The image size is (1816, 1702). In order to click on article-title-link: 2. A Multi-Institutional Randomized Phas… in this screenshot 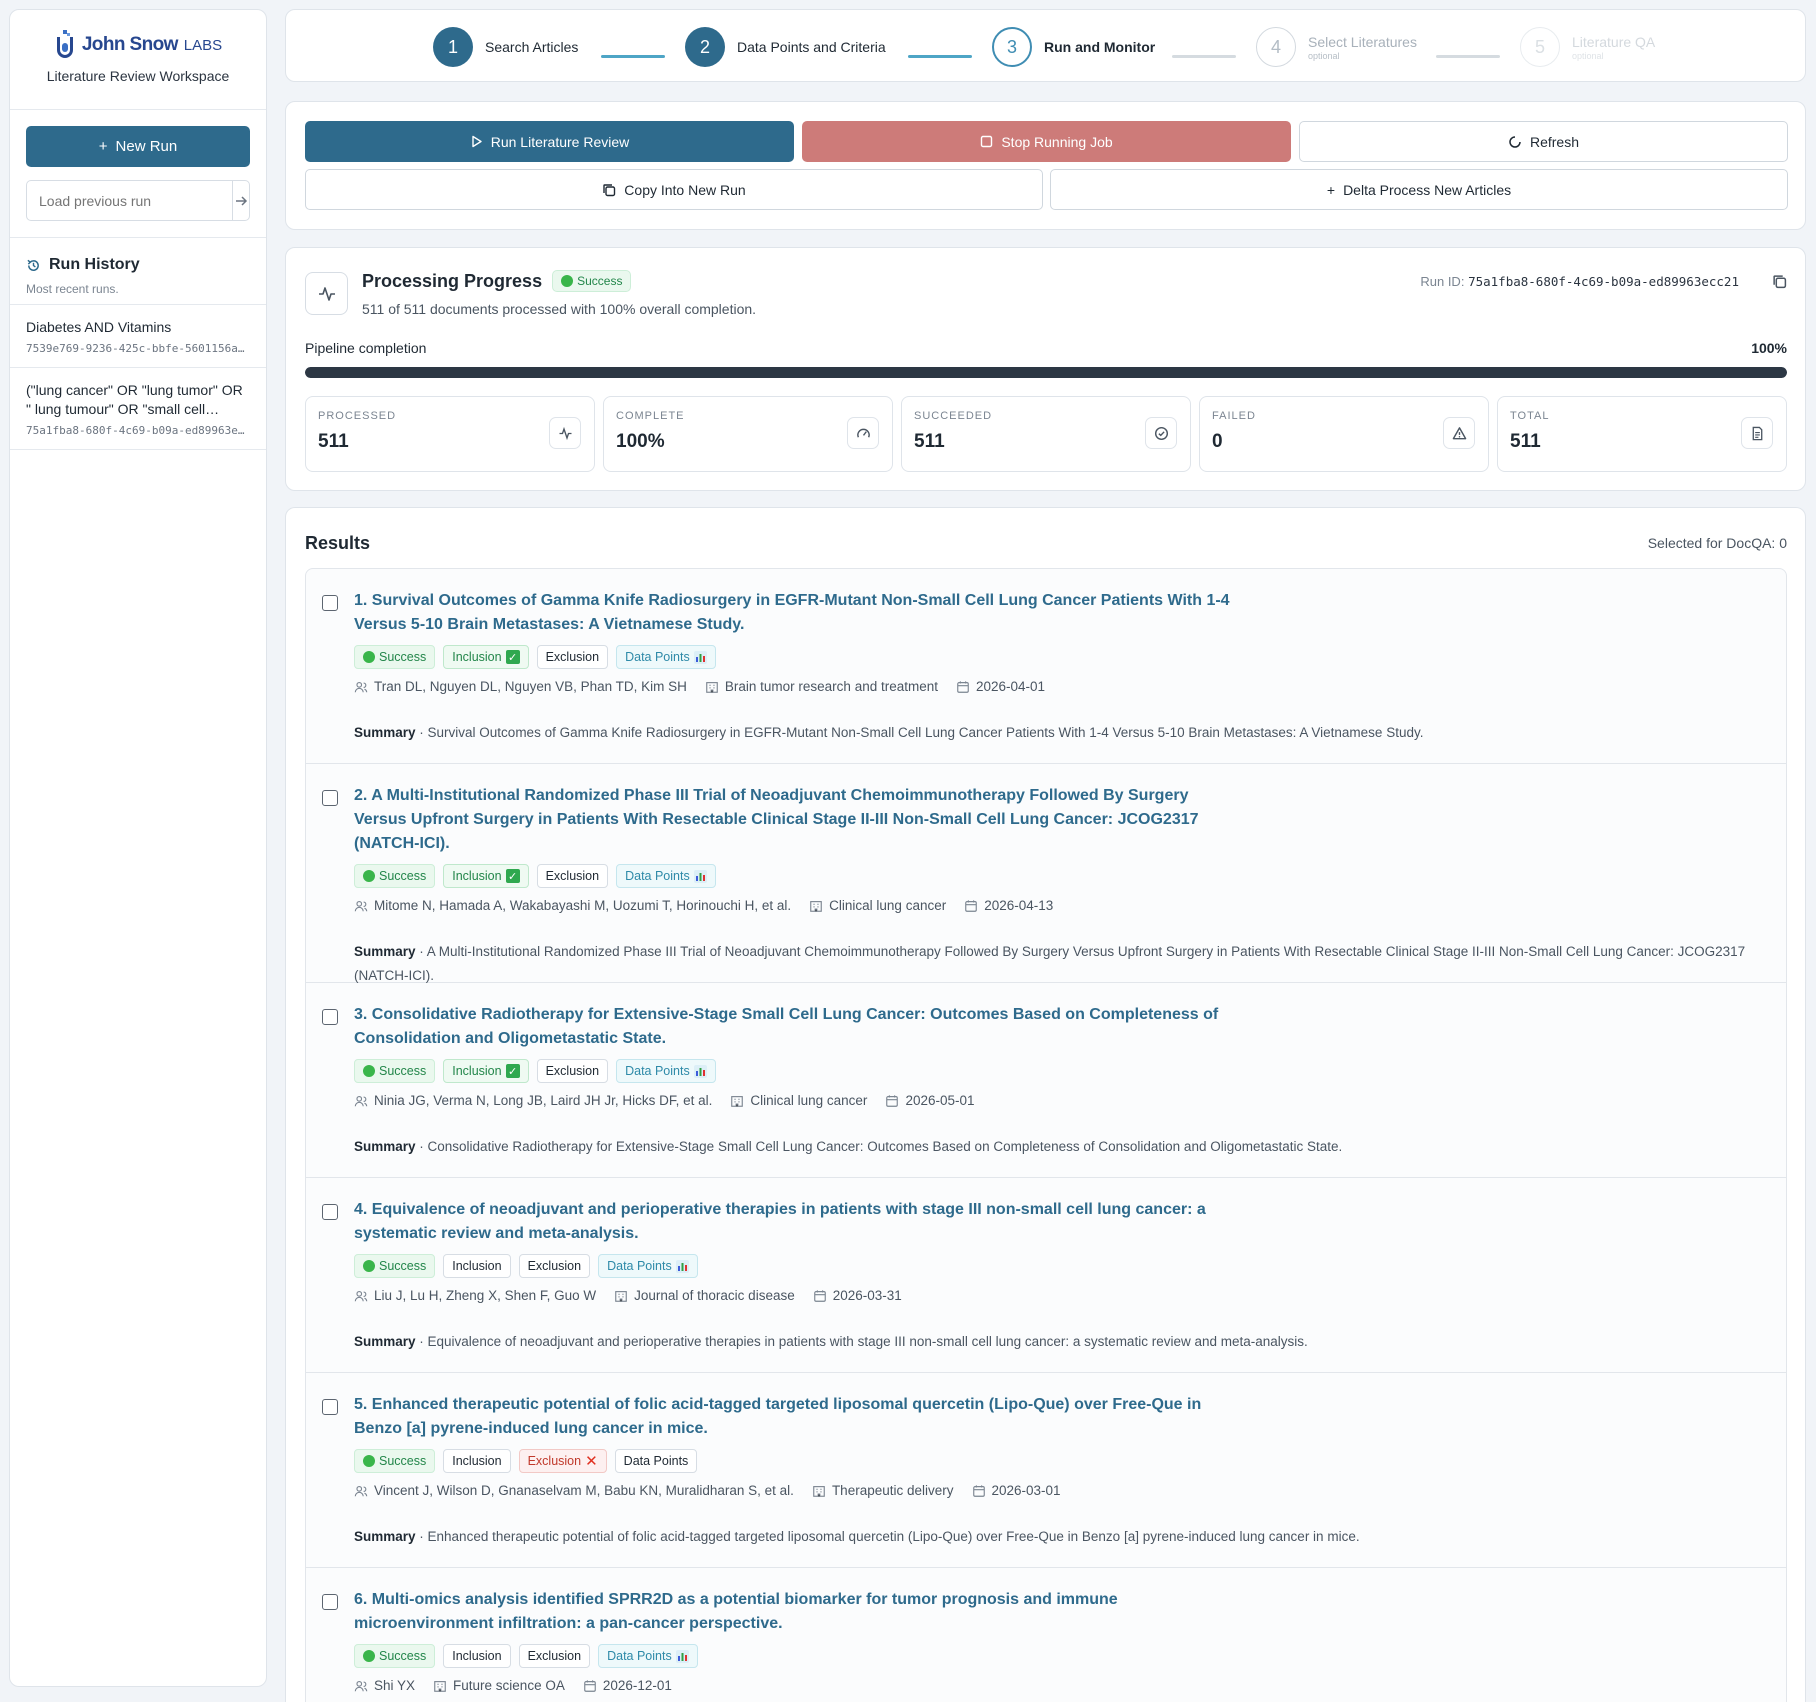, I will do `click(794, 820)`.